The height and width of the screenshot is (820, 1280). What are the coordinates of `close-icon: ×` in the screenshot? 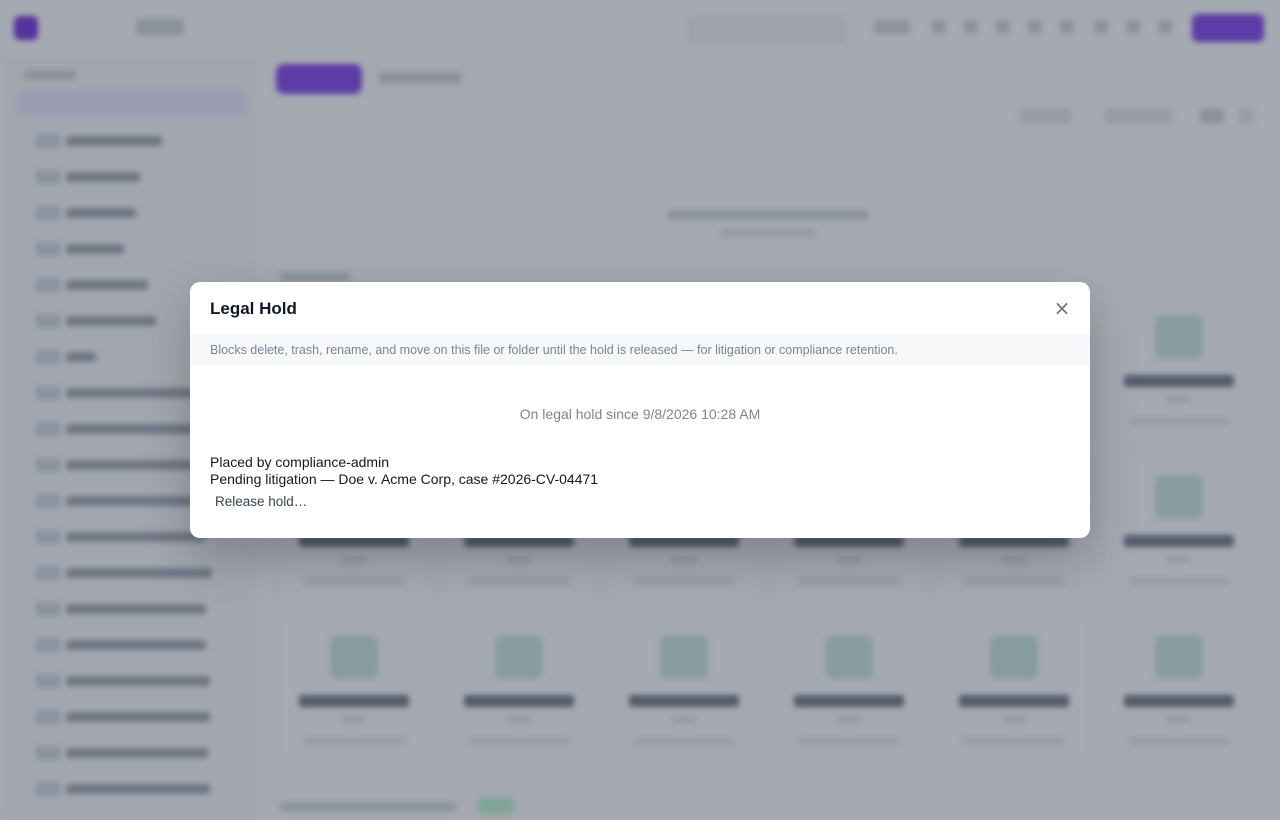 It's located at (1062, 308).